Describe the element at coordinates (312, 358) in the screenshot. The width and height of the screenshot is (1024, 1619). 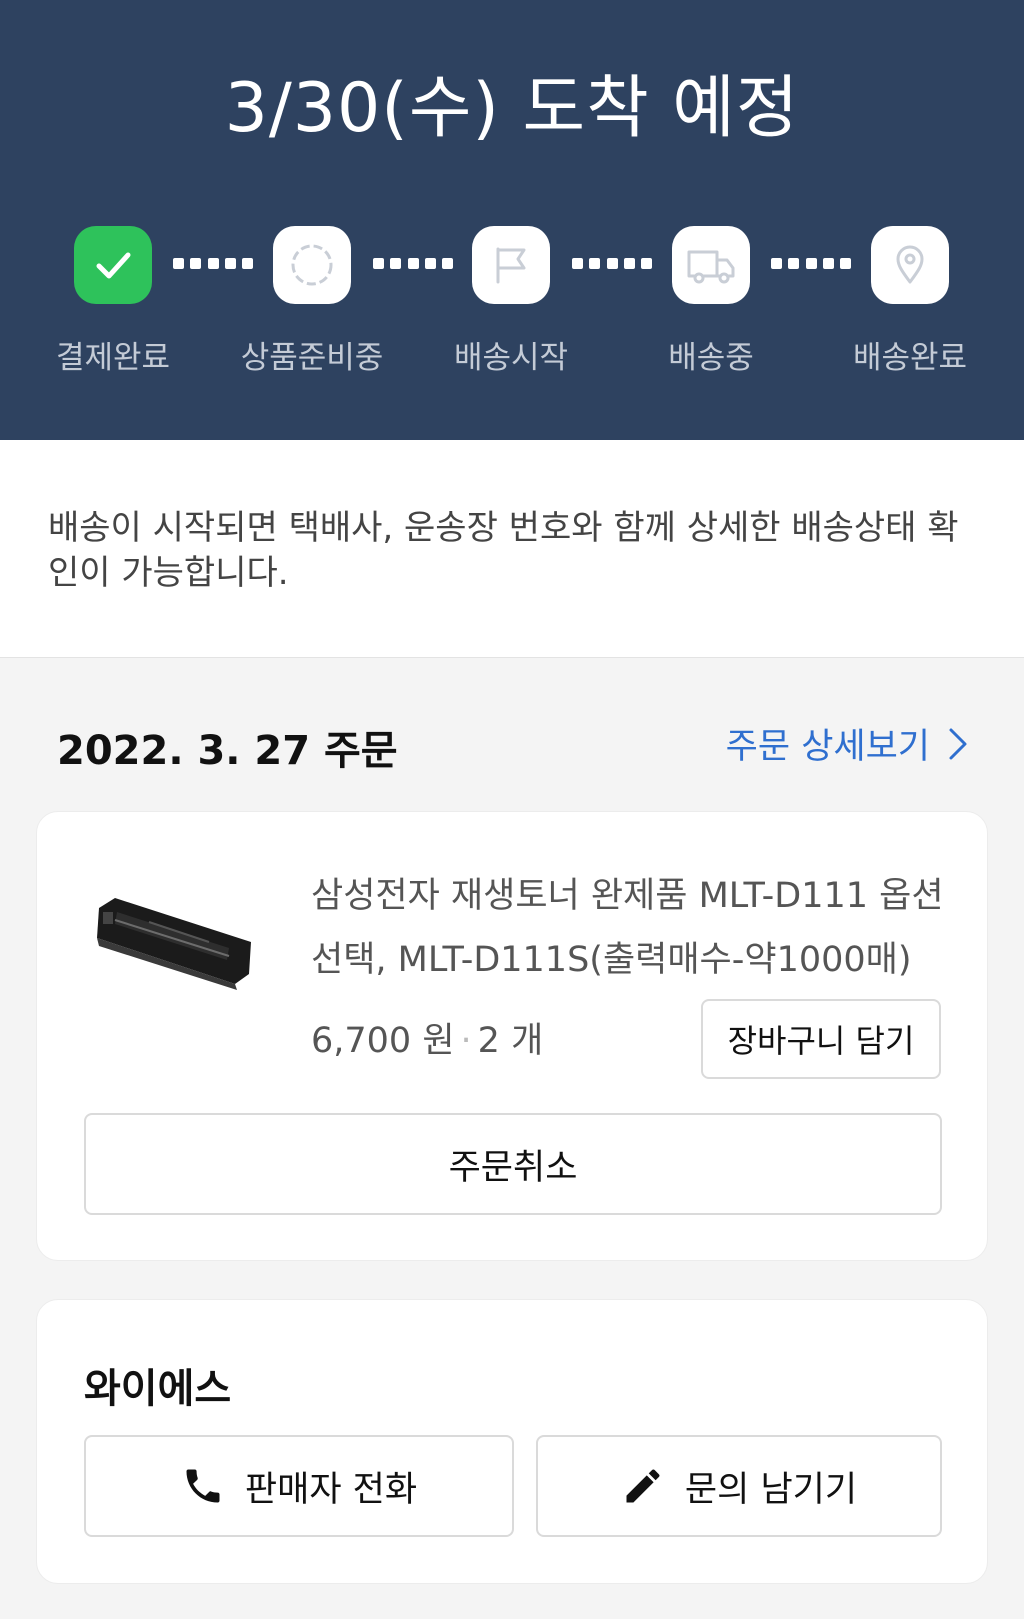
I see `step-label-preparing: 상품준비중` at that location.